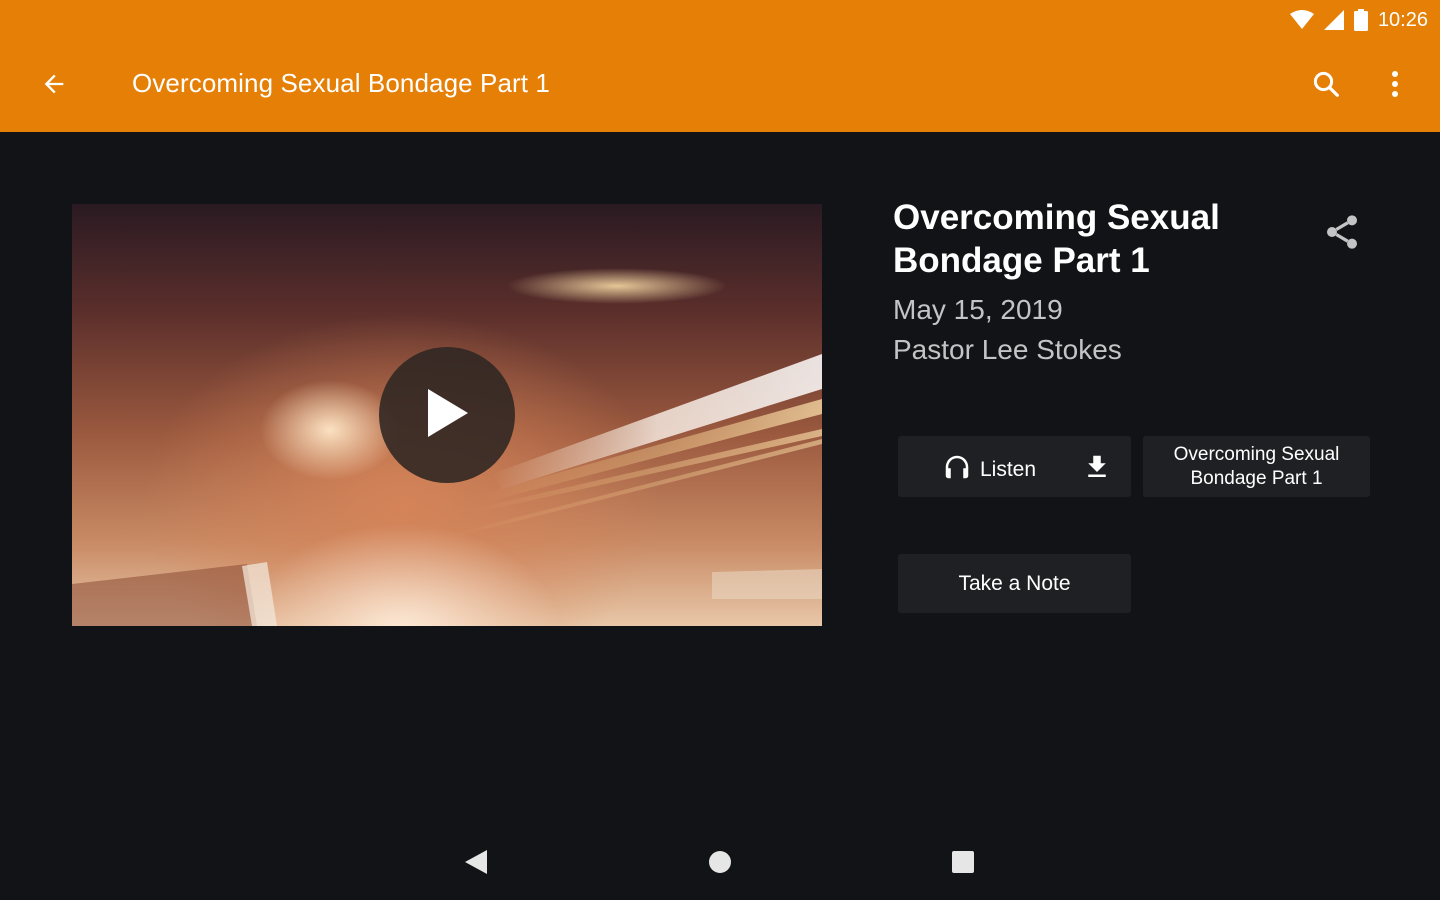 This screenshot has height=900, width=1440. I want to click on nav-back-button, so click(476, 864).